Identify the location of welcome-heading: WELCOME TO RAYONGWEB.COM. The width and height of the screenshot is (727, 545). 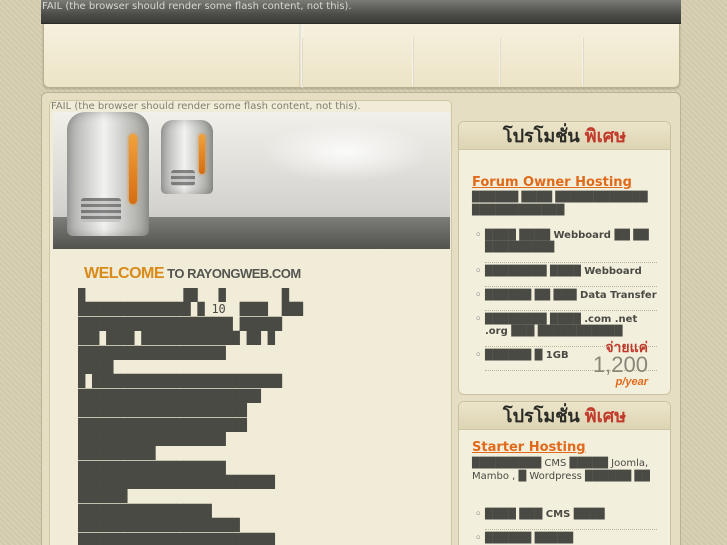
(192, 274).